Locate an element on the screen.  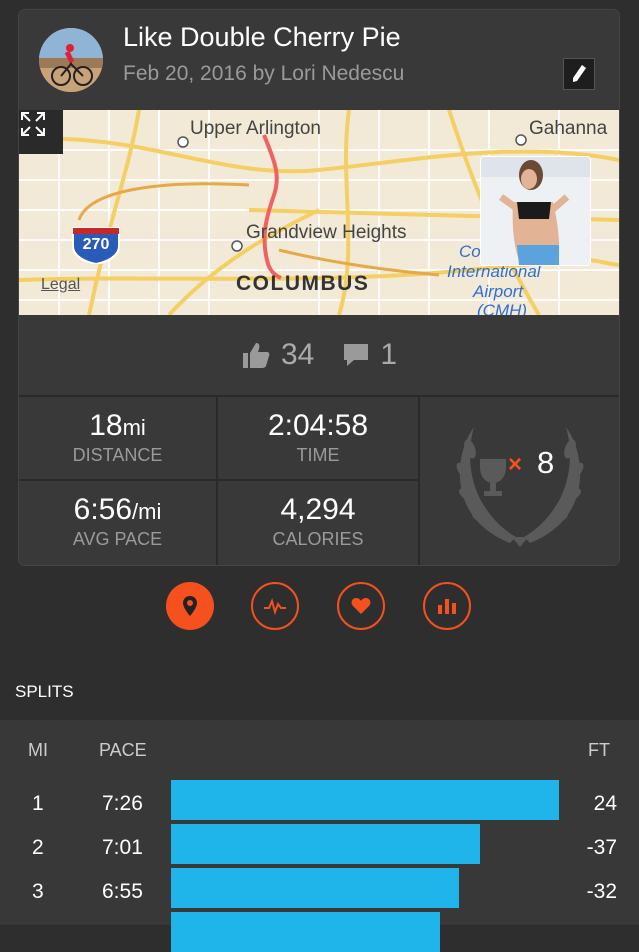
split-elevation: -32 is located at coordinates (601, 891).